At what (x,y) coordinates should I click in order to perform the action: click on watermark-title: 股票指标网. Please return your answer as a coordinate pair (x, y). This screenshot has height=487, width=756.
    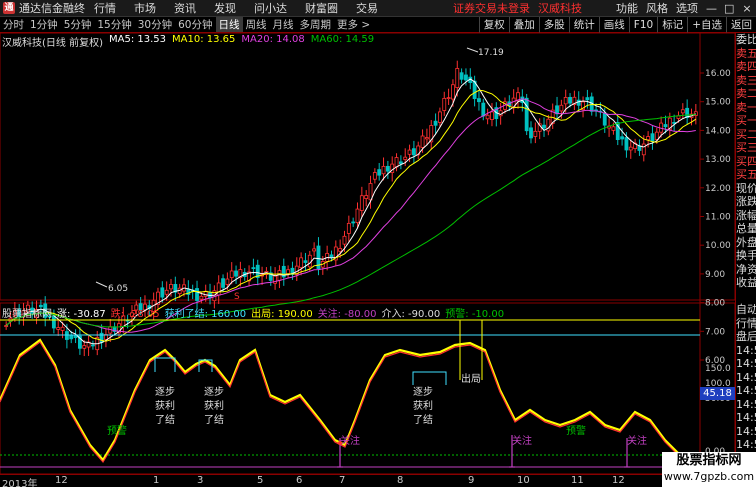
    Looking at the image, I should click on (709, 460).